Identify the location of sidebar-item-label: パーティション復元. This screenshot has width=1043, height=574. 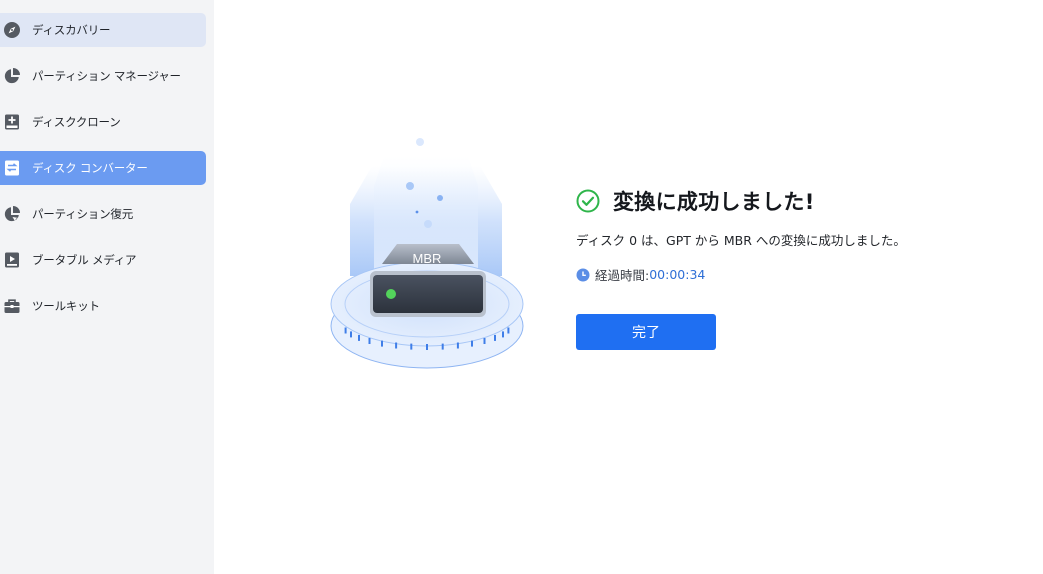
(83, 214).